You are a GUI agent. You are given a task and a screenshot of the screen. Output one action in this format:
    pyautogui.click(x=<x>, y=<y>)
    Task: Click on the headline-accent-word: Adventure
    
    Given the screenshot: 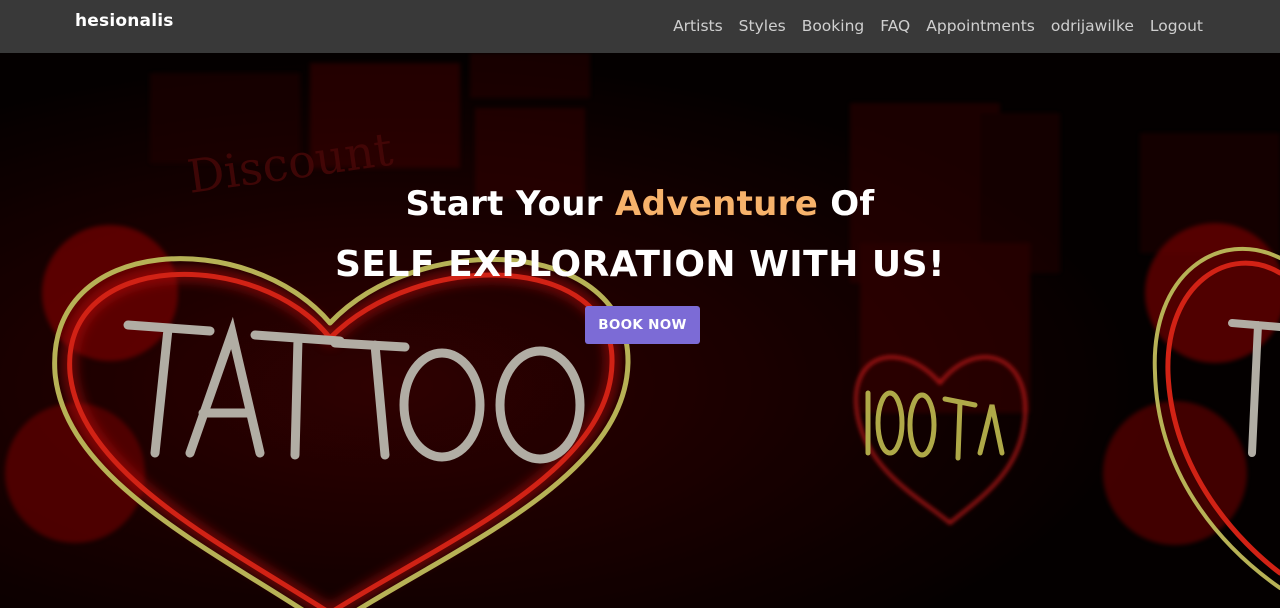 What is the action you would take?
    pyautogui.click(x=717, y=204)
    